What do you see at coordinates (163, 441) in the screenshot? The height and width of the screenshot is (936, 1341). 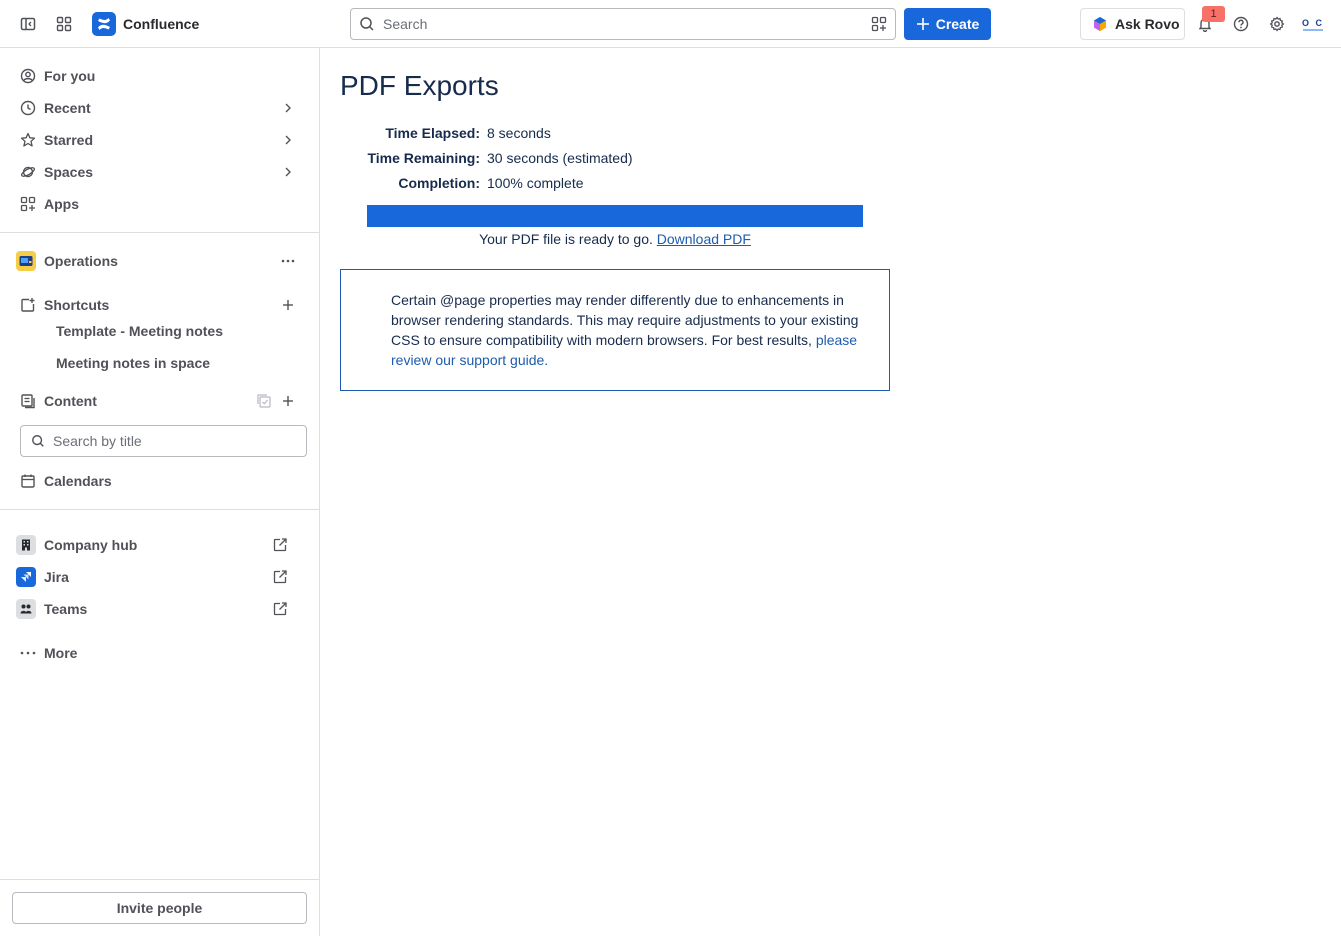 I see `search-by-title-input: Search by title` at bounding box center [163, 441].